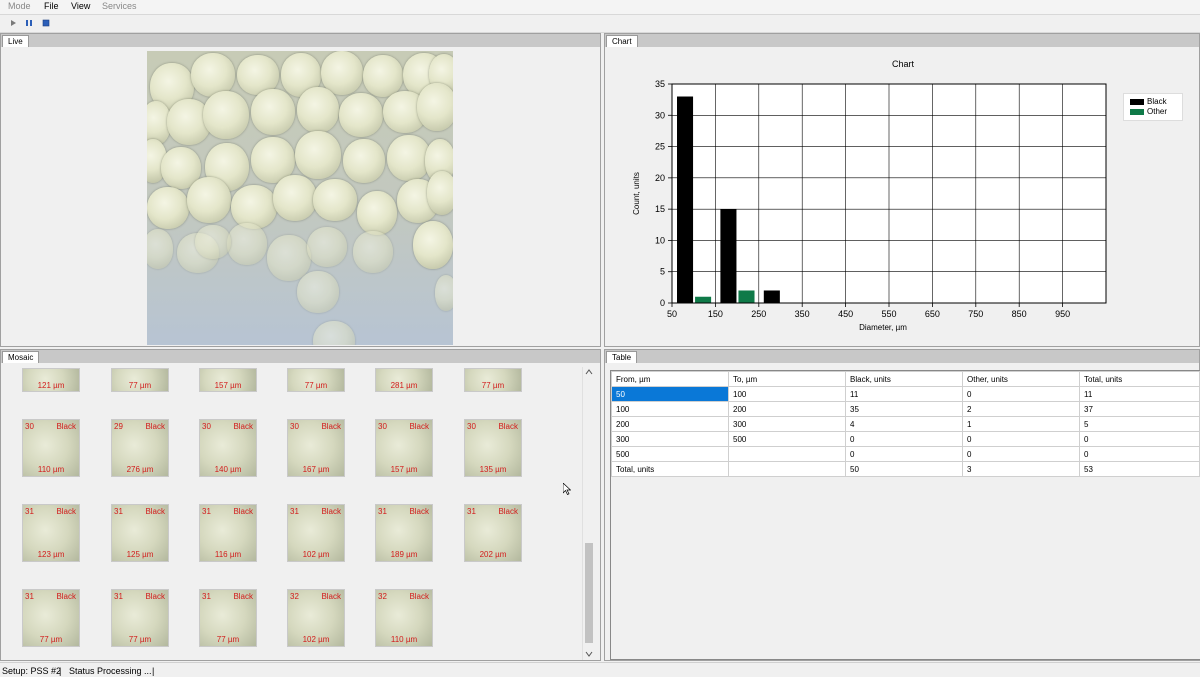 The height and width of the screenshot is (677, 1200). Describe the element at coordinates (1021, 379) in the screenshot. I see `col-other: Other, units` at that location.